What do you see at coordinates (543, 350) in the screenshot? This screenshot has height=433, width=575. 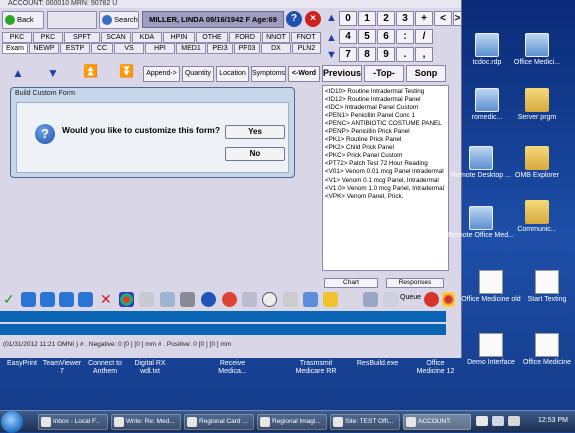 I see `desktop-icon-office-medicine: Office Medicine` at bounding box center [543, 350].